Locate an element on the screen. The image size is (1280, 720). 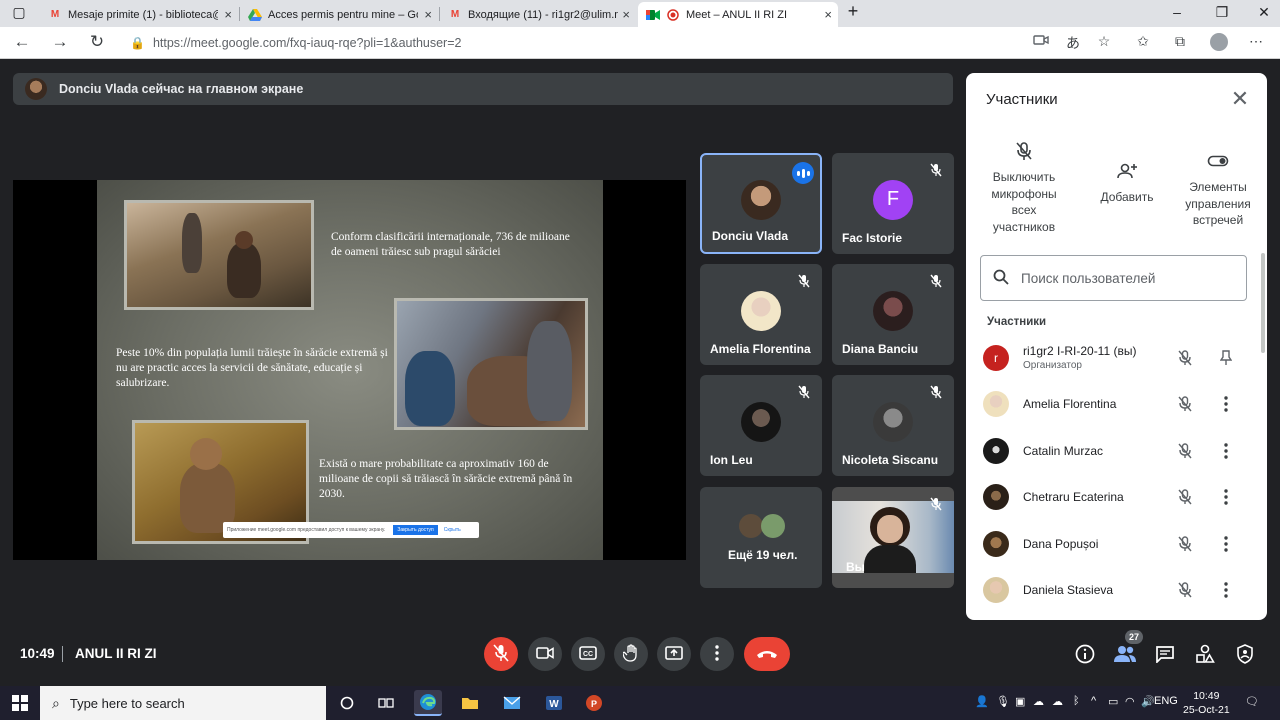
more-menu-icon: ⋯ is located at coordinates (1256, 41).